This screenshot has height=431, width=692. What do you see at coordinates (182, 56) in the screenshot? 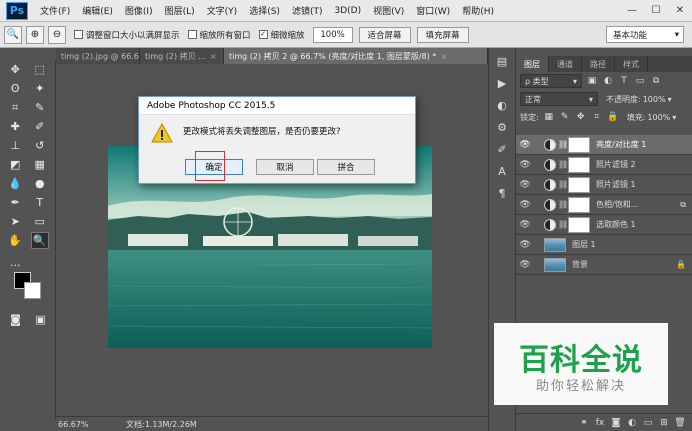
I see `tab-document-2: timg (2) 拷贝 ... ×` at bounding box center [182, 56].